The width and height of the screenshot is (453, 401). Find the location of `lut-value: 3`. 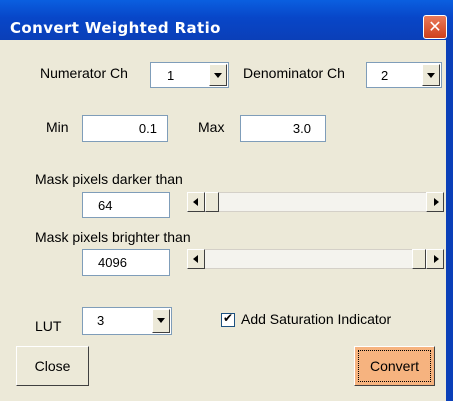

lut-value: 3 is located at coordinates (101, 320).